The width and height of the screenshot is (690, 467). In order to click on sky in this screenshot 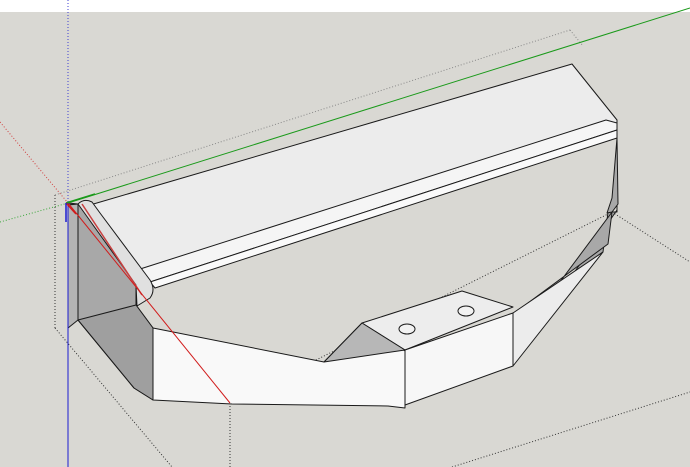, I will do `click(345, 6)`.